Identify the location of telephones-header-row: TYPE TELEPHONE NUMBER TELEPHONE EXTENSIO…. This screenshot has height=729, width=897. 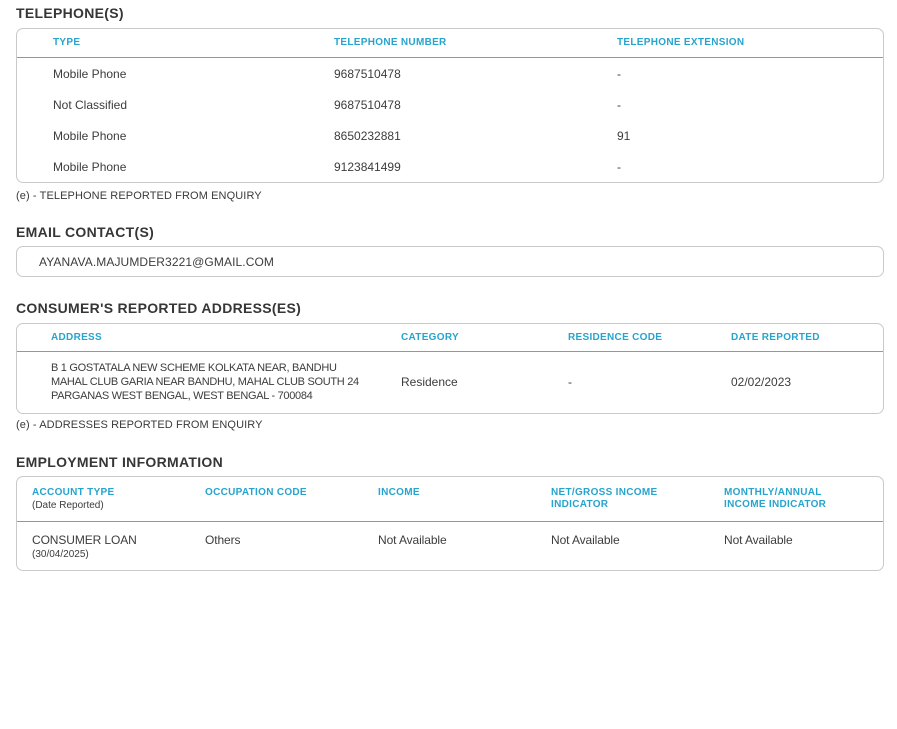
(450, 43).